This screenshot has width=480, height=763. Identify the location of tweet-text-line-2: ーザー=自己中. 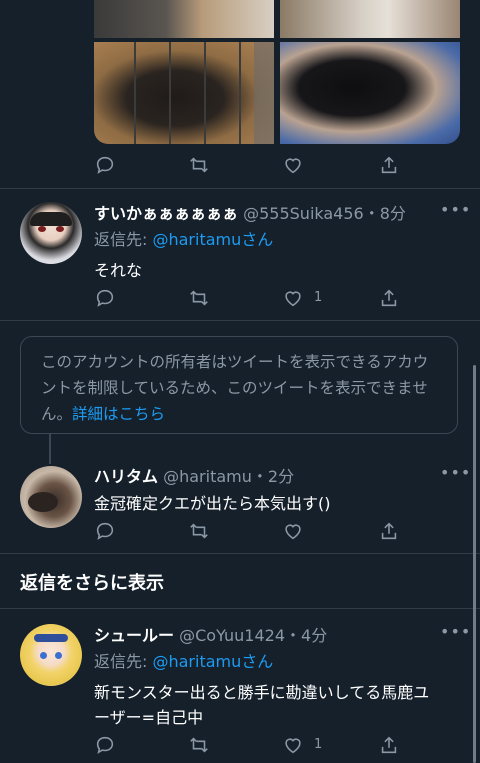
(149, 717).